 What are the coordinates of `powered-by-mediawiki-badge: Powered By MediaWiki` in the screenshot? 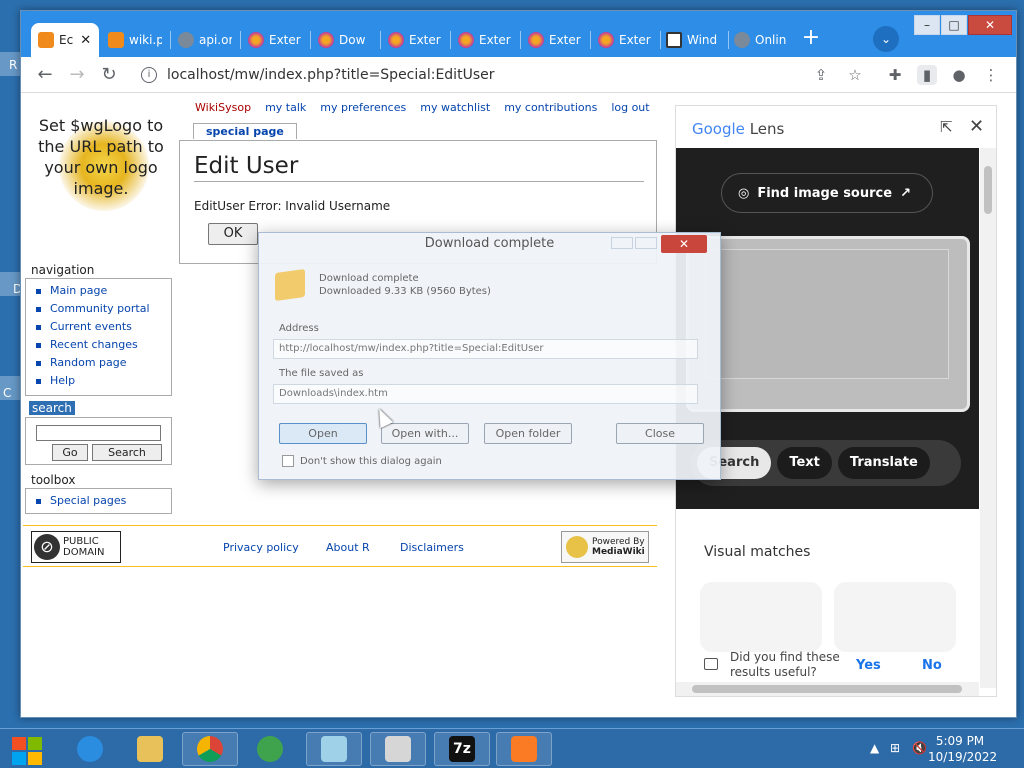 It's located at (605, 547).